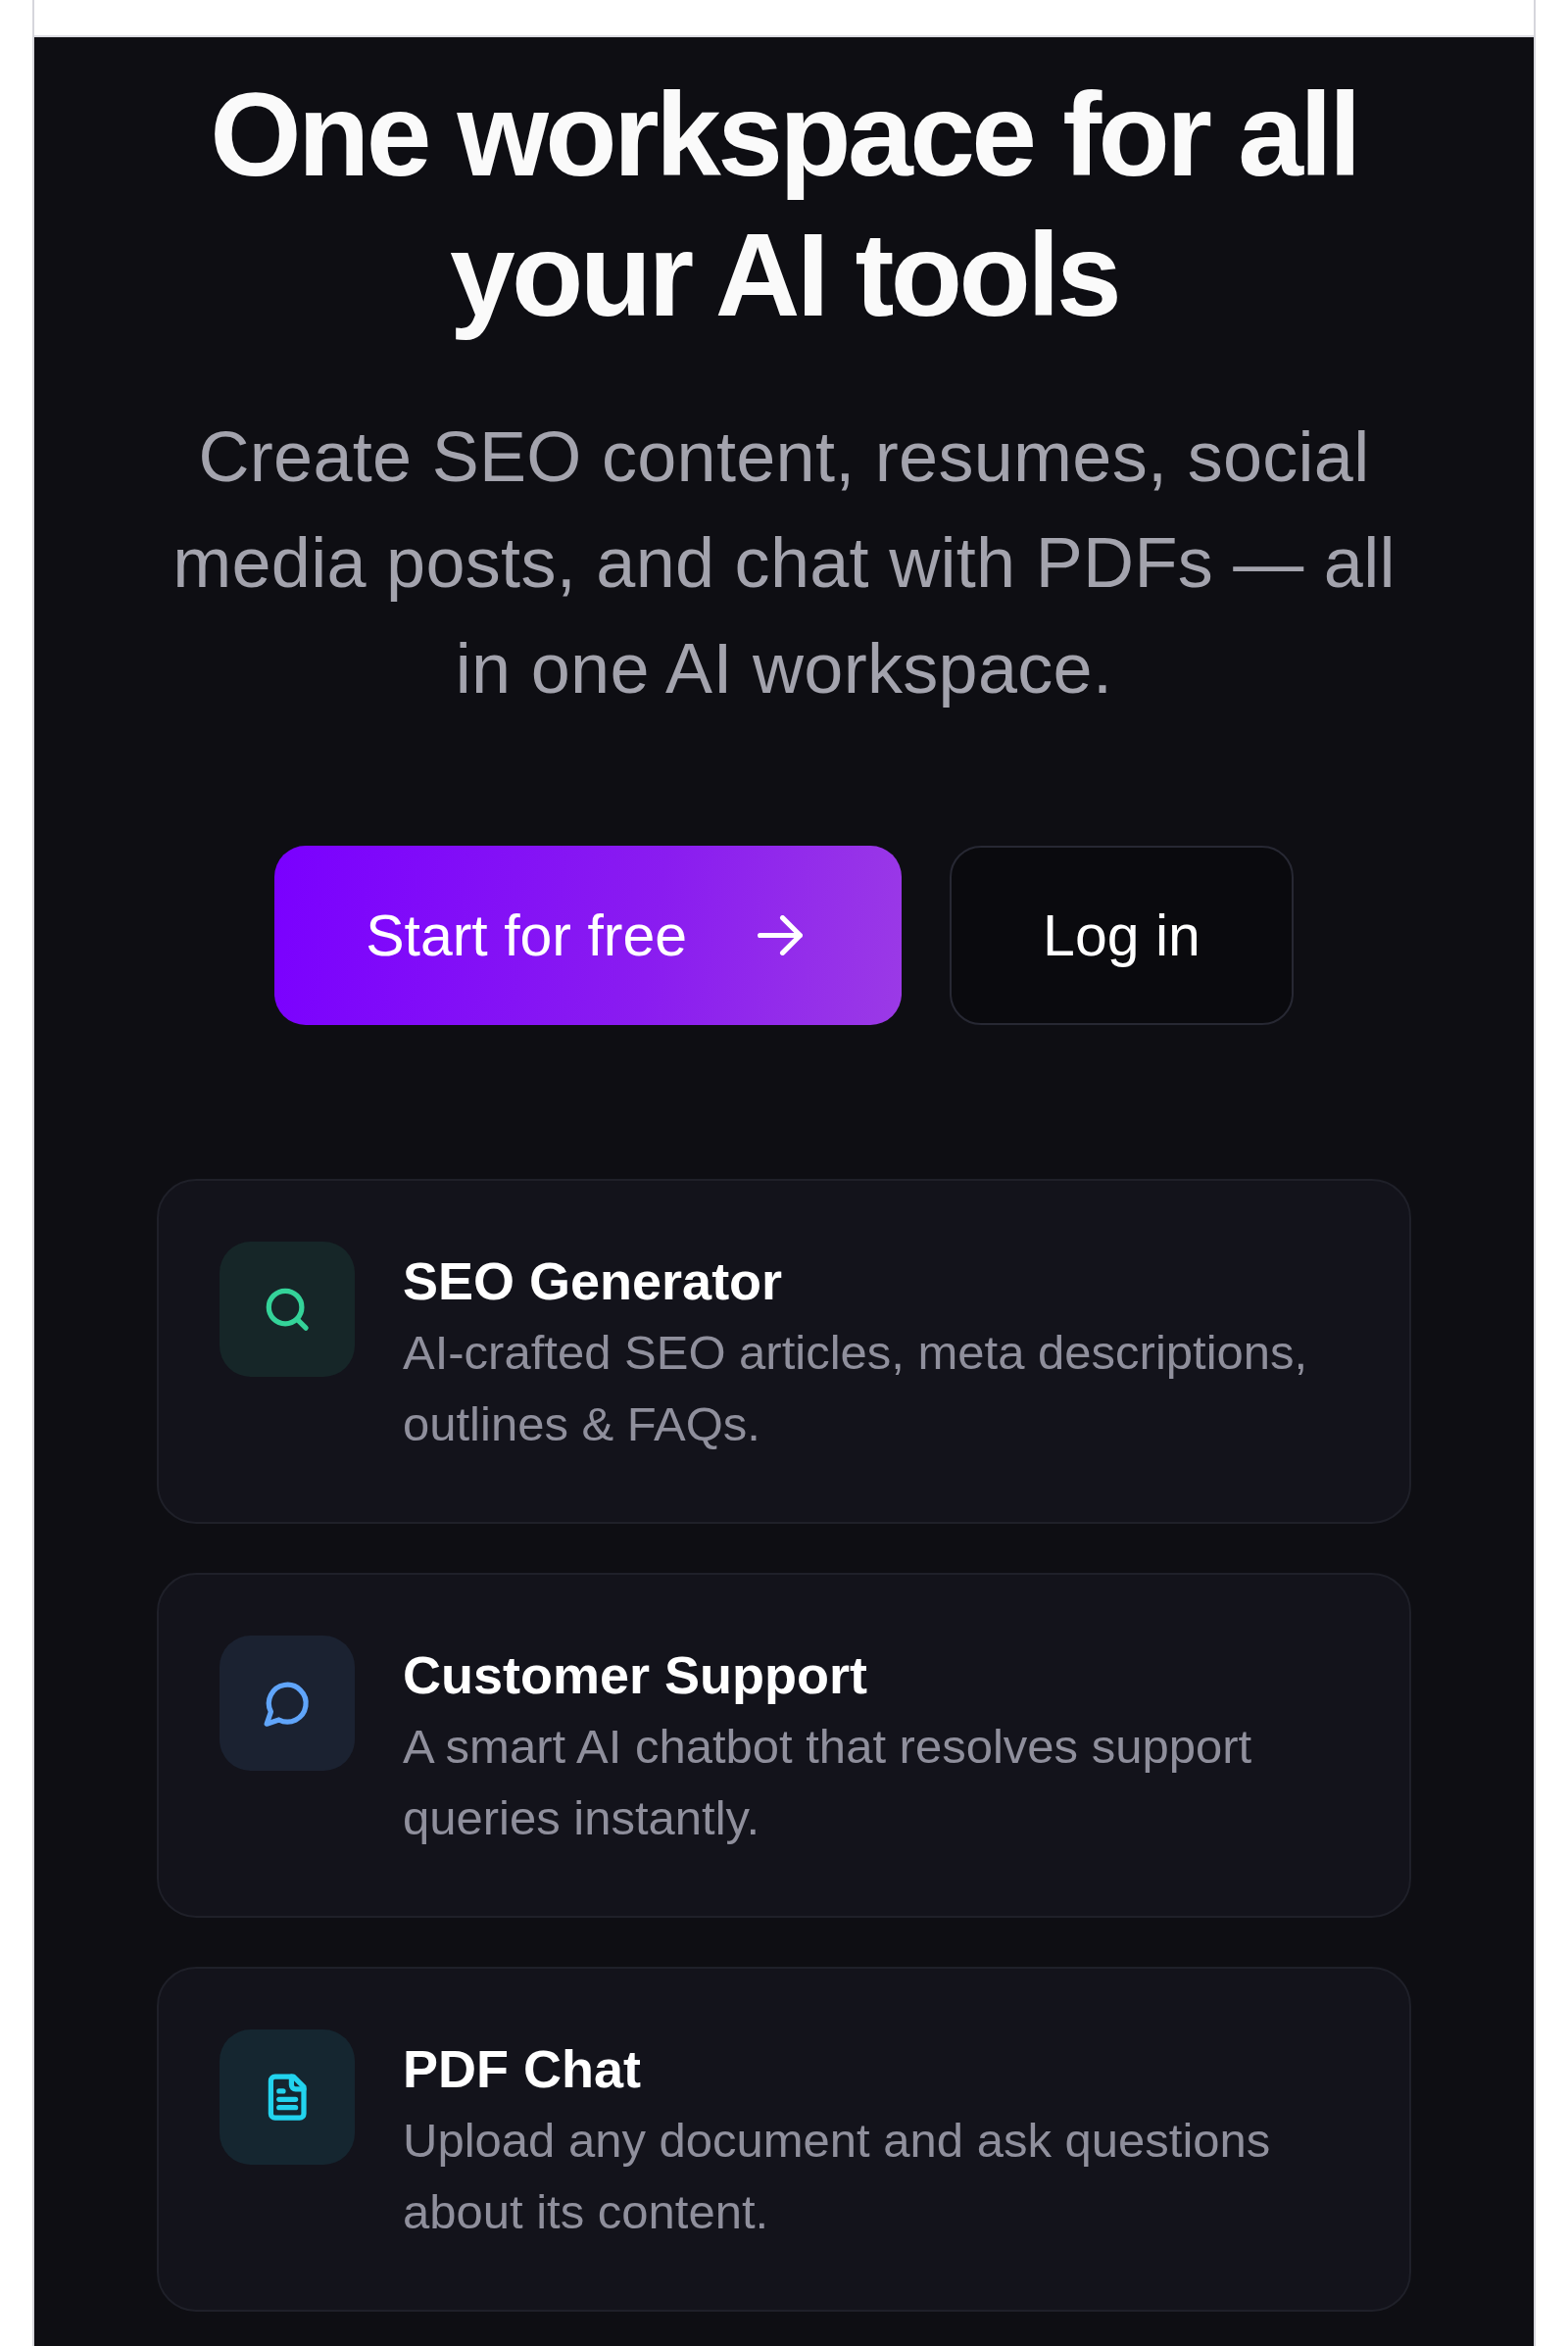 The image size is (1568, 2346). Describe the element at coordinates (1122, 935) in the screenshot. I see `login-button: Log in` at that location.